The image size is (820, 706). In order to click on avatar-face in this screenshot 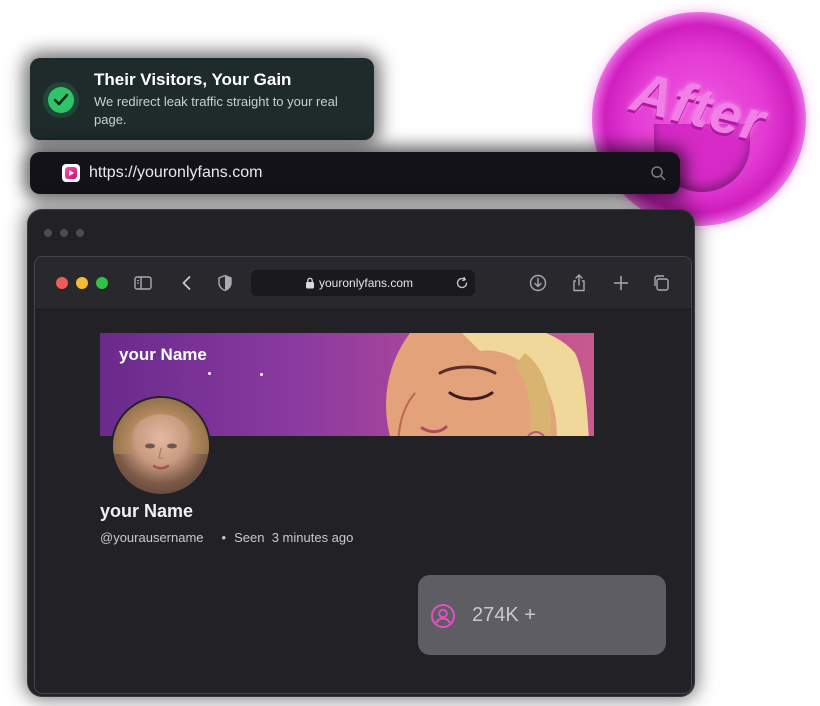, I will do `click(161, 456)`.